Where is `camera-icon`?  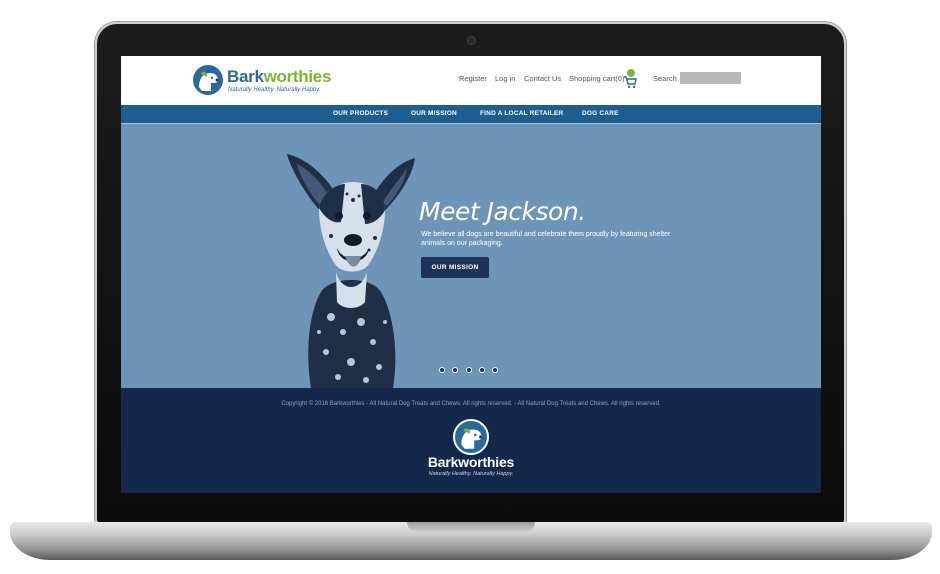 camera-icon is located at coordinates (471, 40).